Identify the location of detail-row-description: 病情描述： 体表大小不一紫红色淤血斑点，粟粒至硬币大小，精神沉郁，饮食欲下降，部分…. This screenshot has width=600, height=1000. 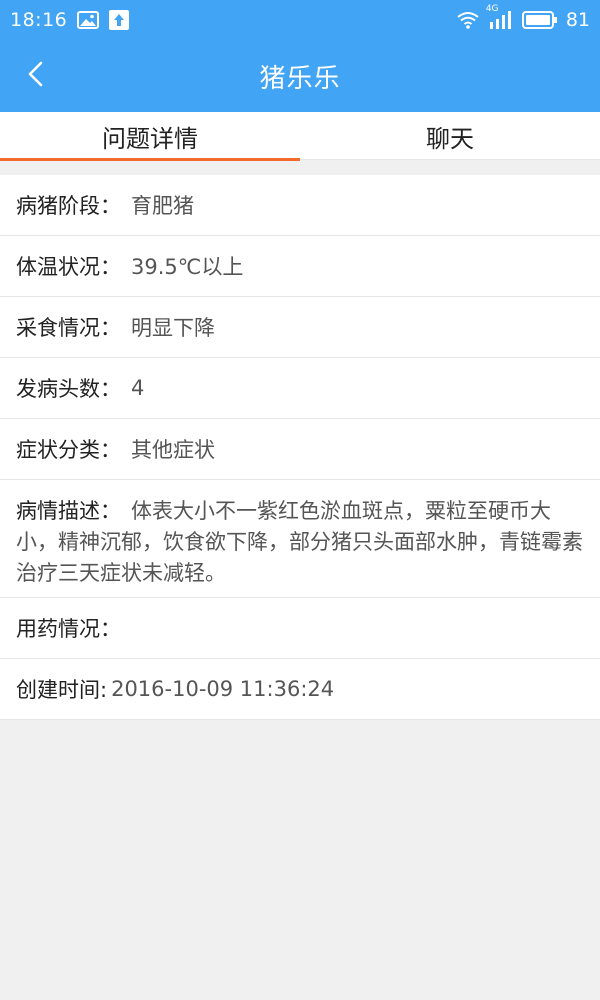
(300, 539).